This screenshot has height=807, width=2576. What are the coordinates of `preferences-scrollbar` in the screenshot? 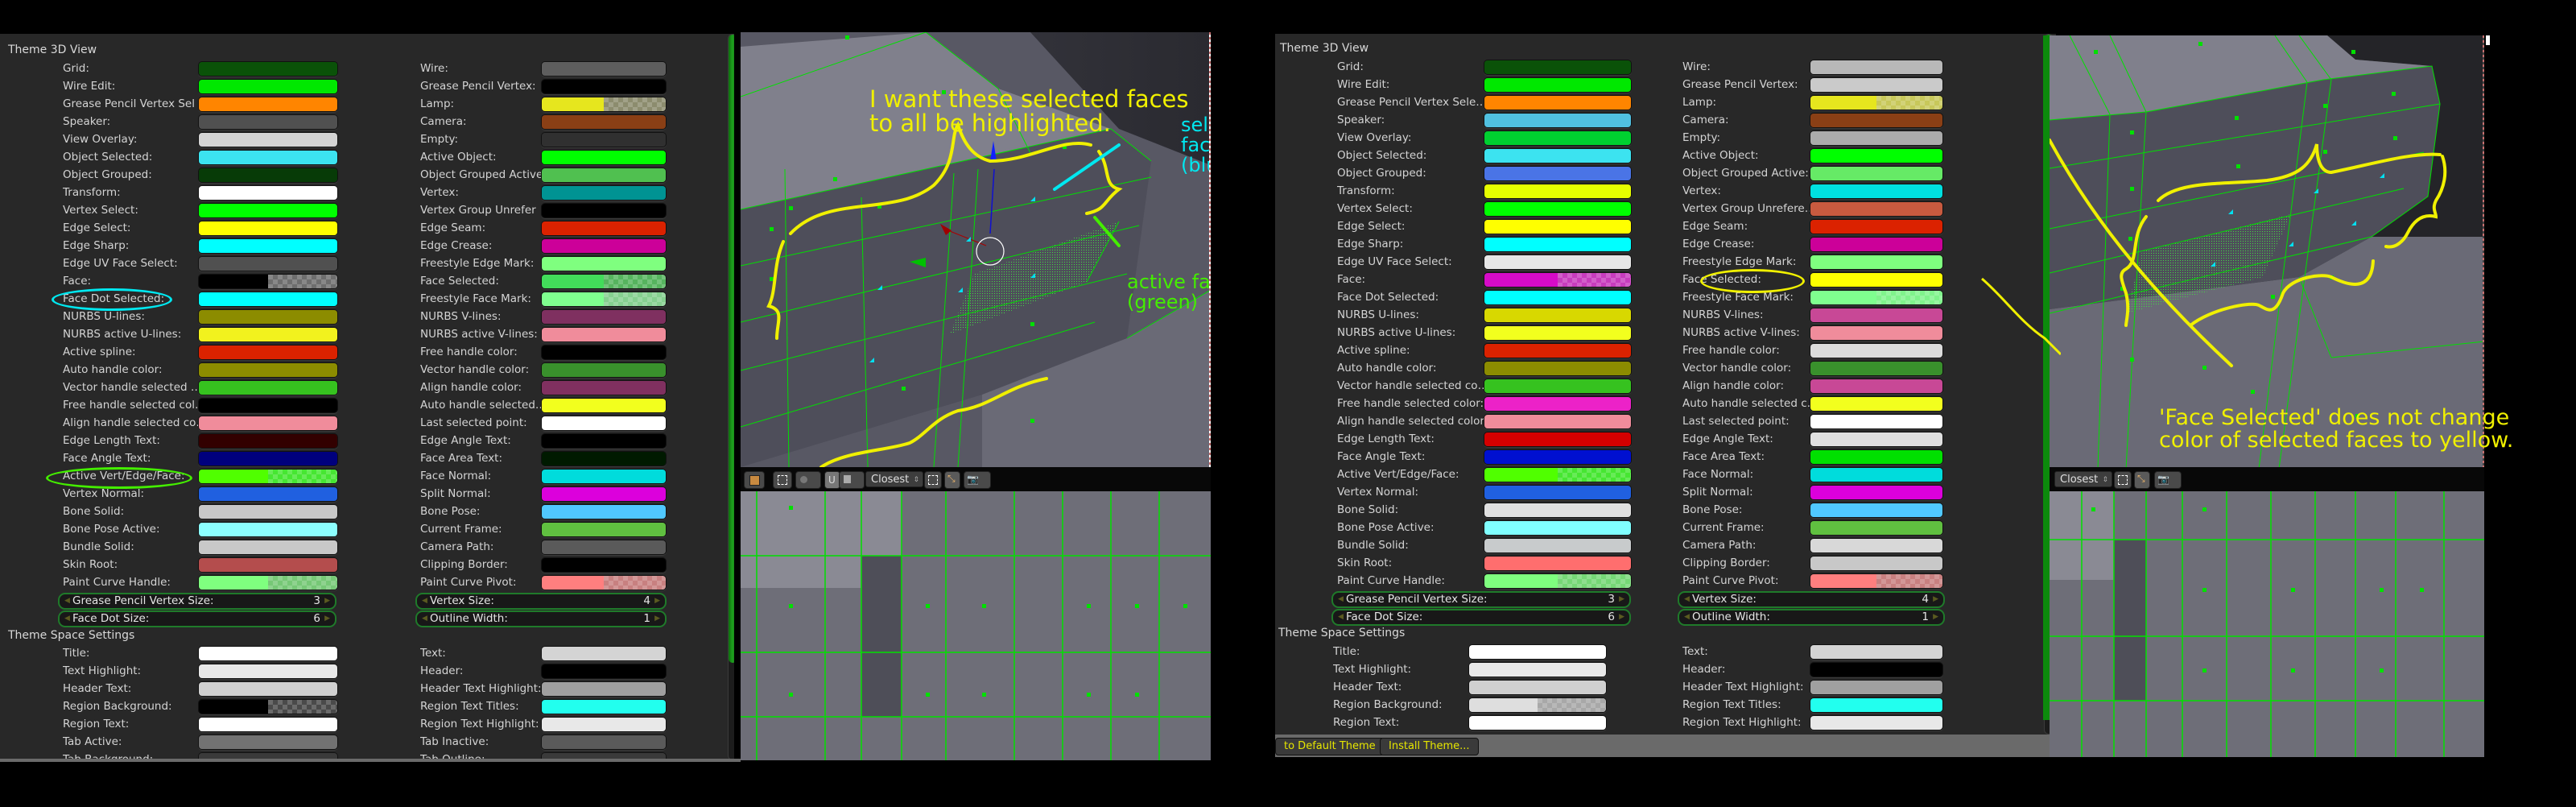 It's located at (731, 397).